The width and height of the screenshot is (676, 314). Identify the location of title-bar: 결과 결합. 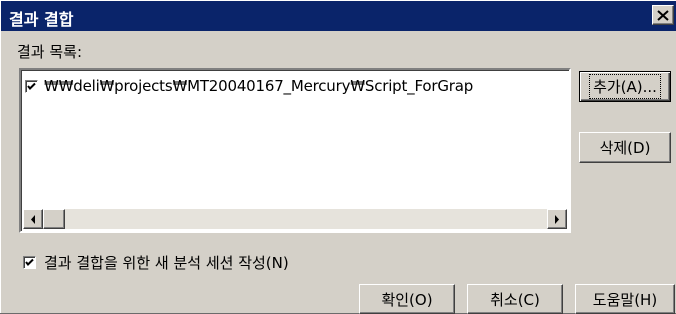
(338, 16).